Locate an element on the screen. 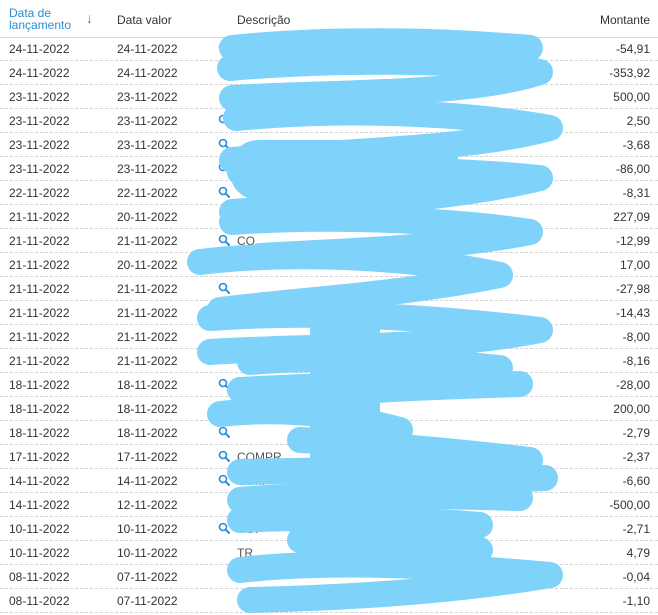  amount: -353,92 is located at coordinates (629, 73).